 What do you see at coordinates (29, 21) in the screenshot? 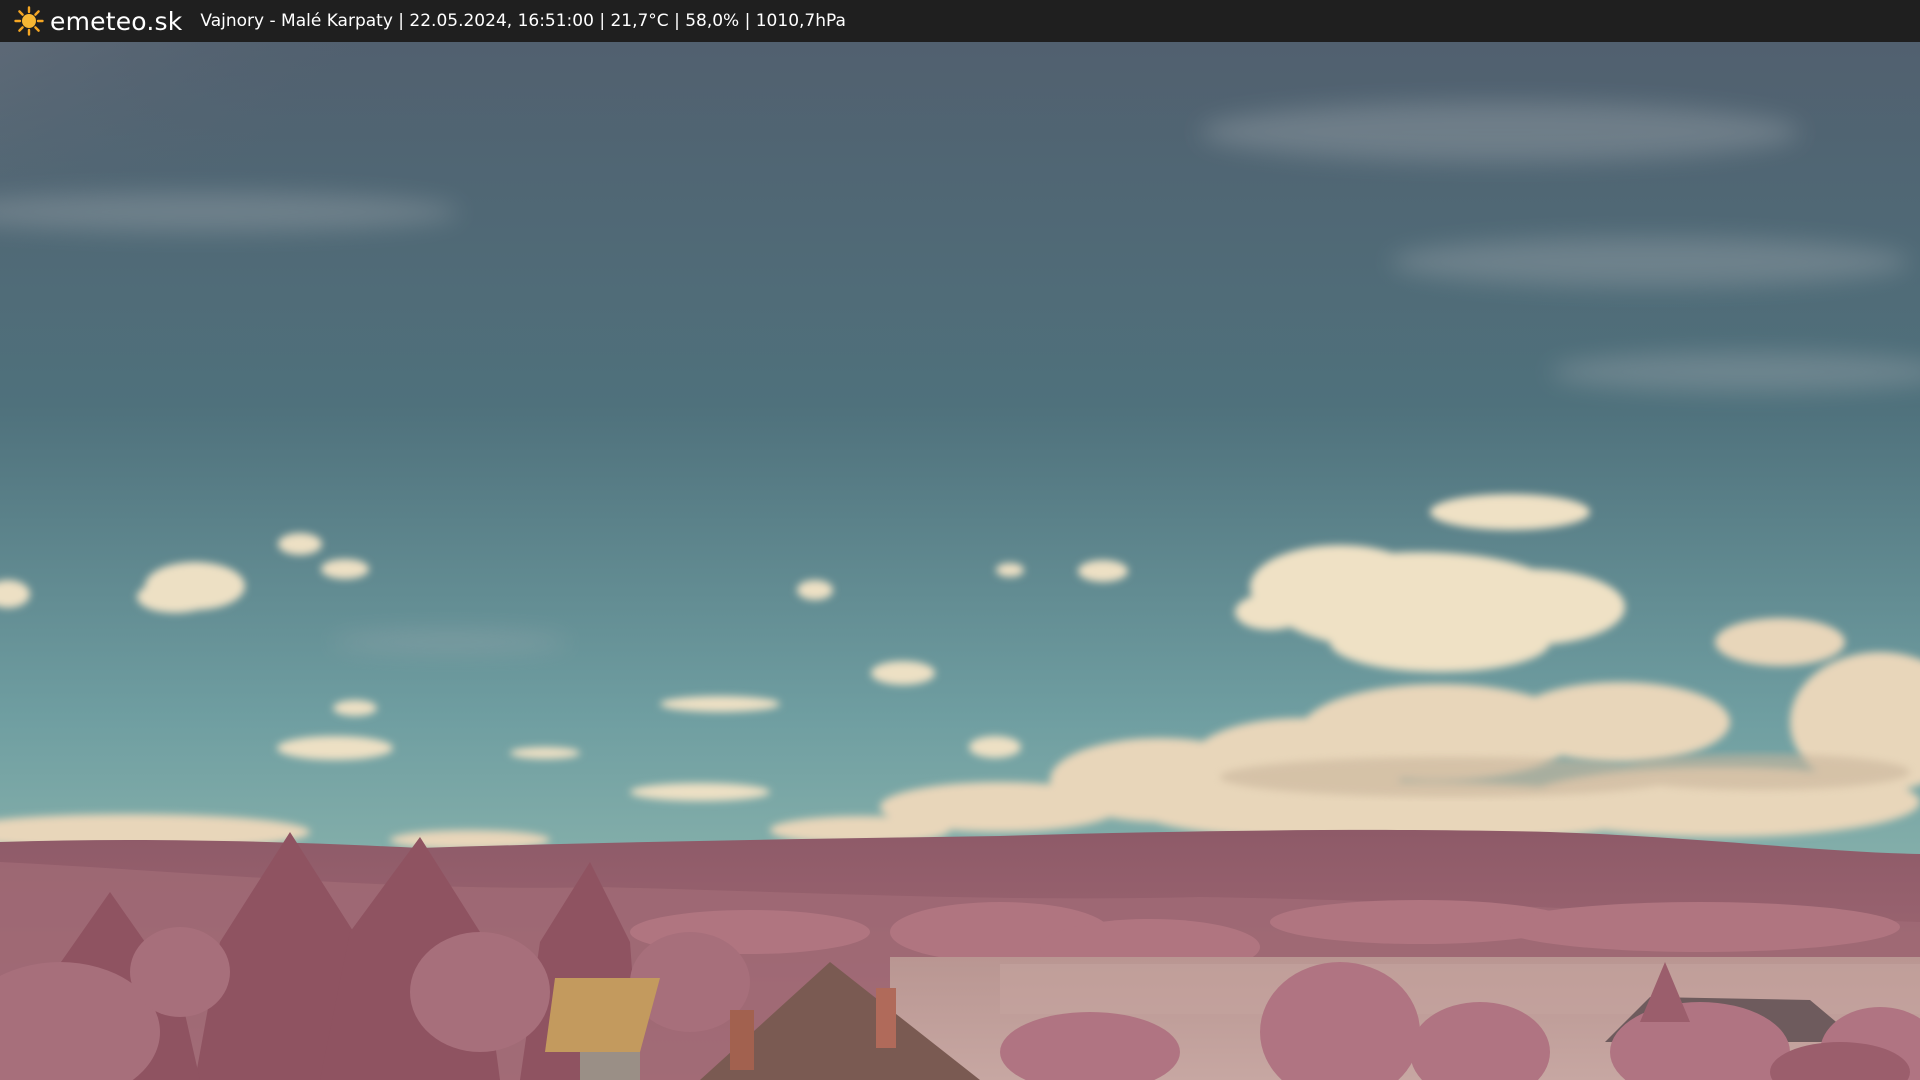
I see `sun-icon` at bounding box center [29, 21].